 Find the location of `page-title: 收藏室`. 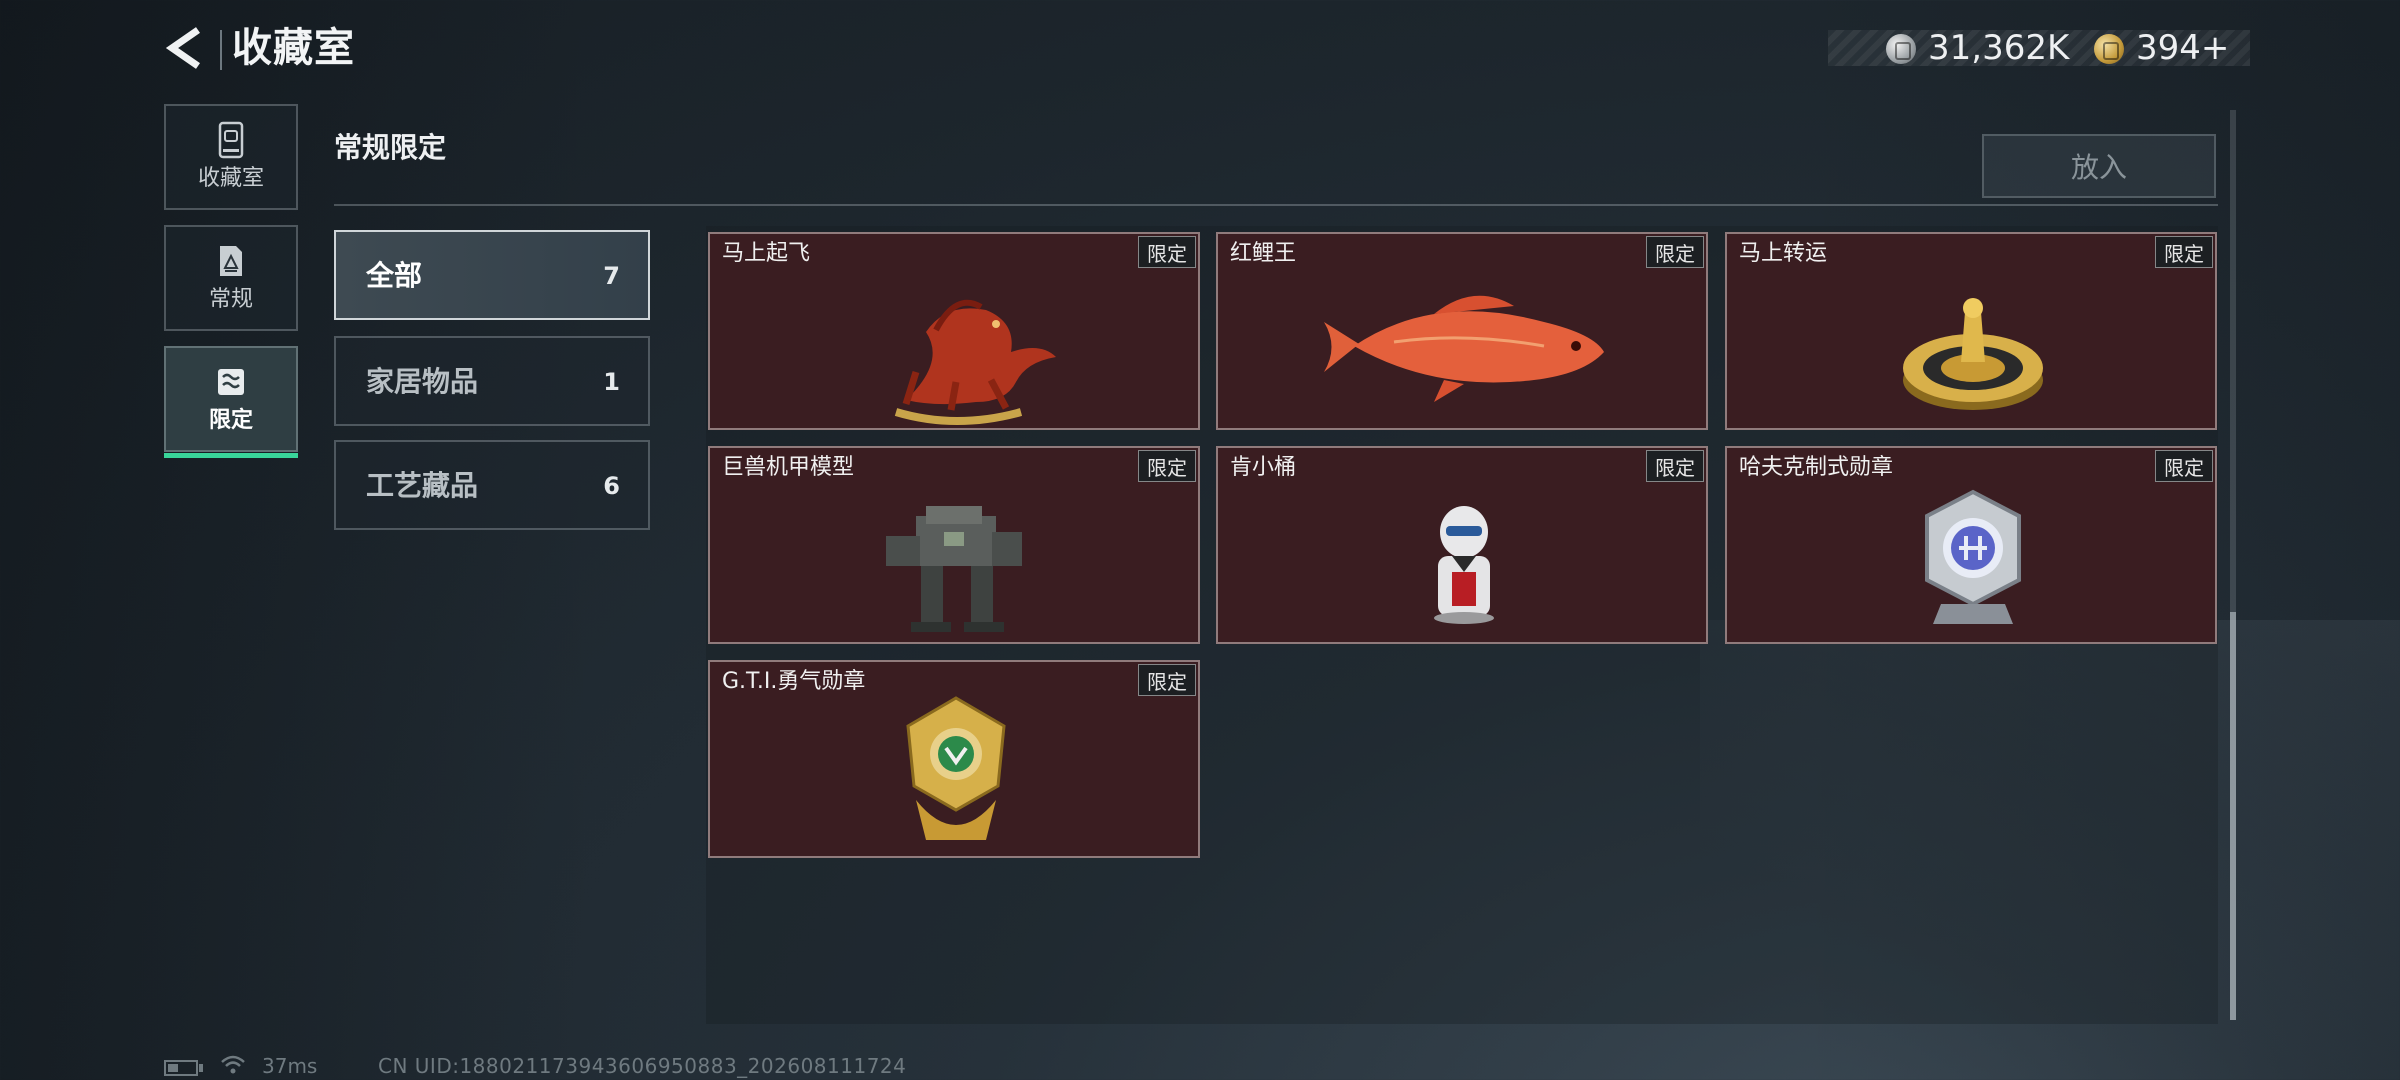

page-title: 收藏室 is located at coordinates (293, 48).